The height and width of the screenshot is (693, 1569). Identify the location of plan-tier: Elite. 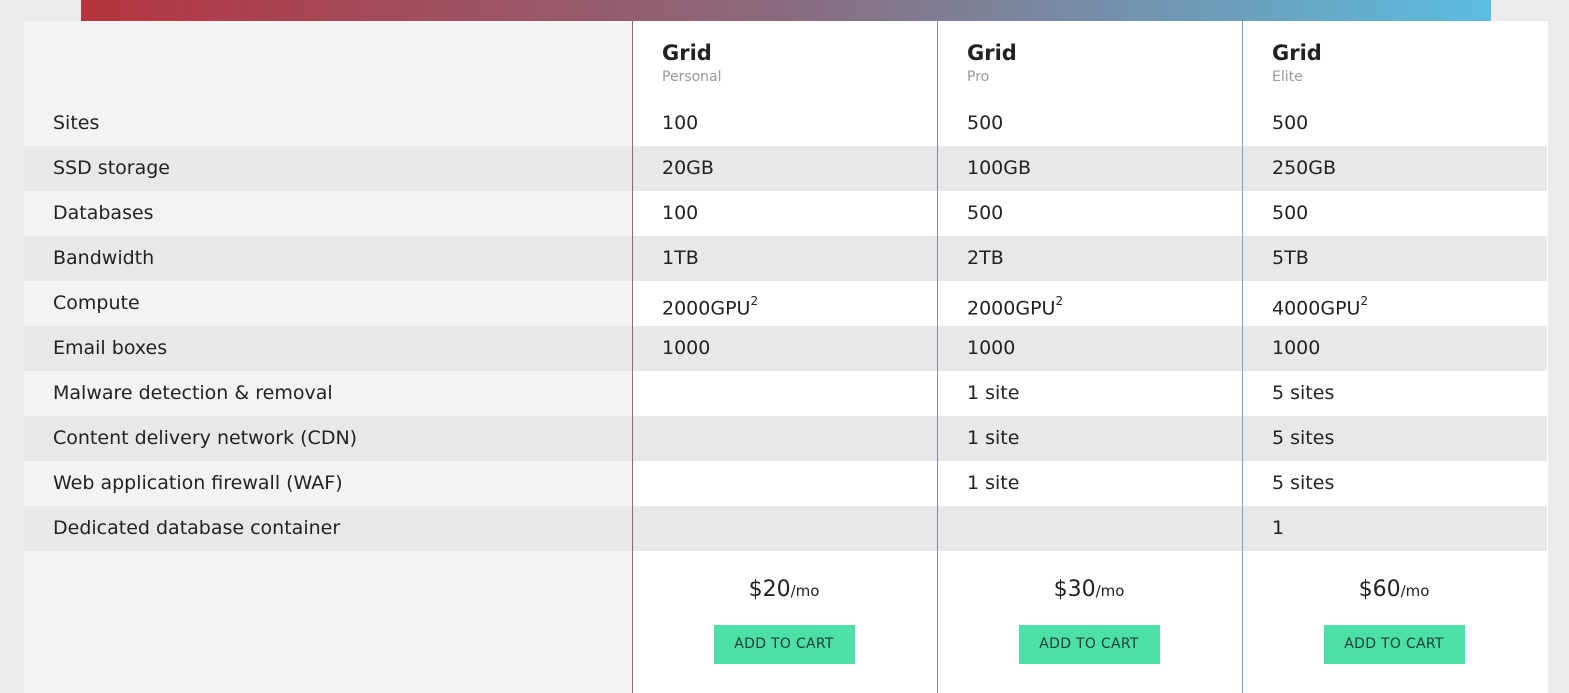
(1287, 77).